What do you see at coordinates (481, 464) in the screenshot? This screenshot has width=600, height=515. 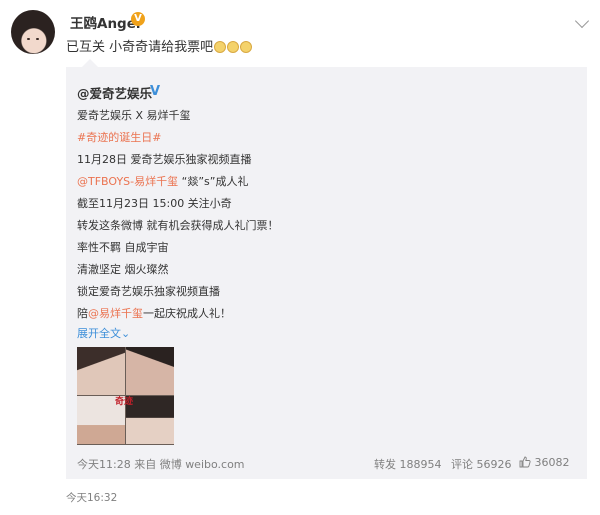 I see `comment-count-button: 评论 56926` at bounding box center [481, 464].